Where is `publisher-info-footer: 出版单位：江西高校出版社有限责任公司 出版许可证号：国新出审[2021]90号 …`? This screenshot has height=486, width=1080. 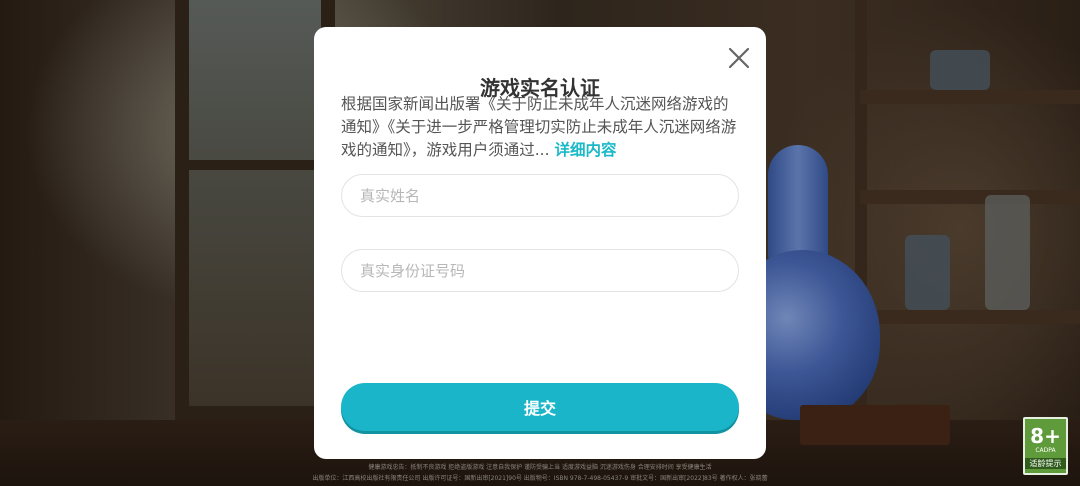 publisher-info-footer: 出版单位：江西高校出版社有限责任公司 出版许可证号：国新出审[2021]90号 … is located at coordinates (540, 478).